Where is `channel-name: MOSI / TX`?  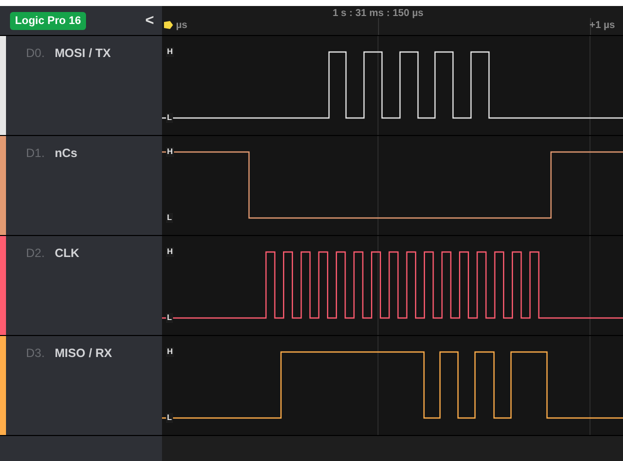 channel-name: MOSI / TX is located at coordinates (82, 53).